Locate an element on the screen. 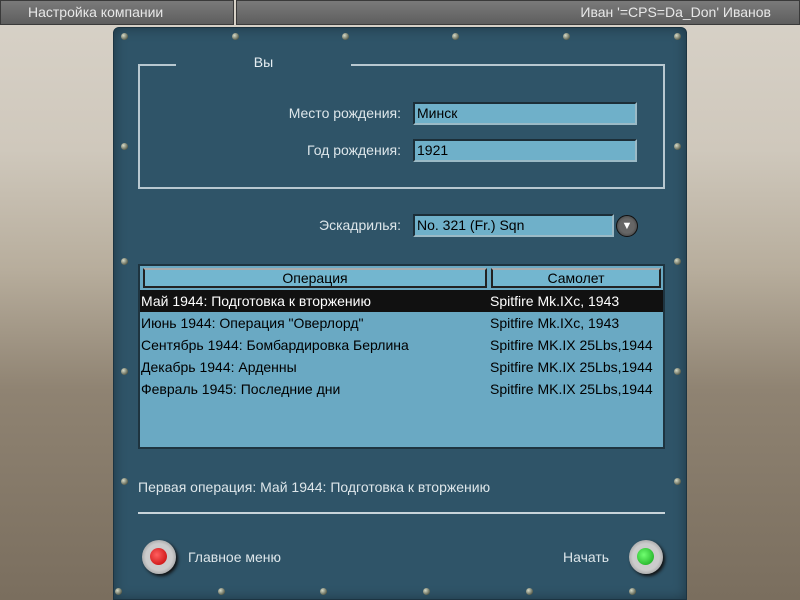 The image size is (800, 600). column-header-operation: Операция is located at coordinates (315, 278).